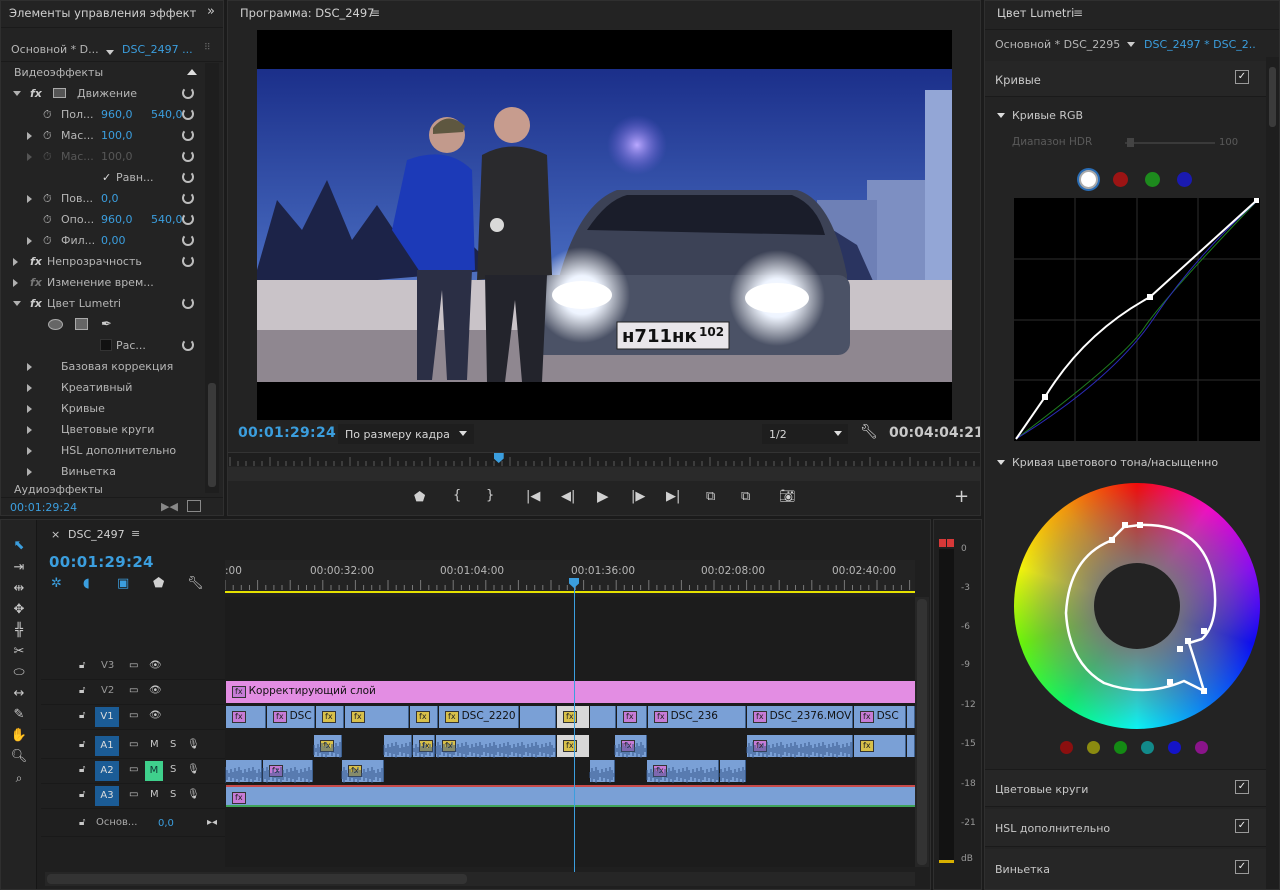 The image size is (1280, 890). I want to click on double-chevron-icon: », so click(211, 11).